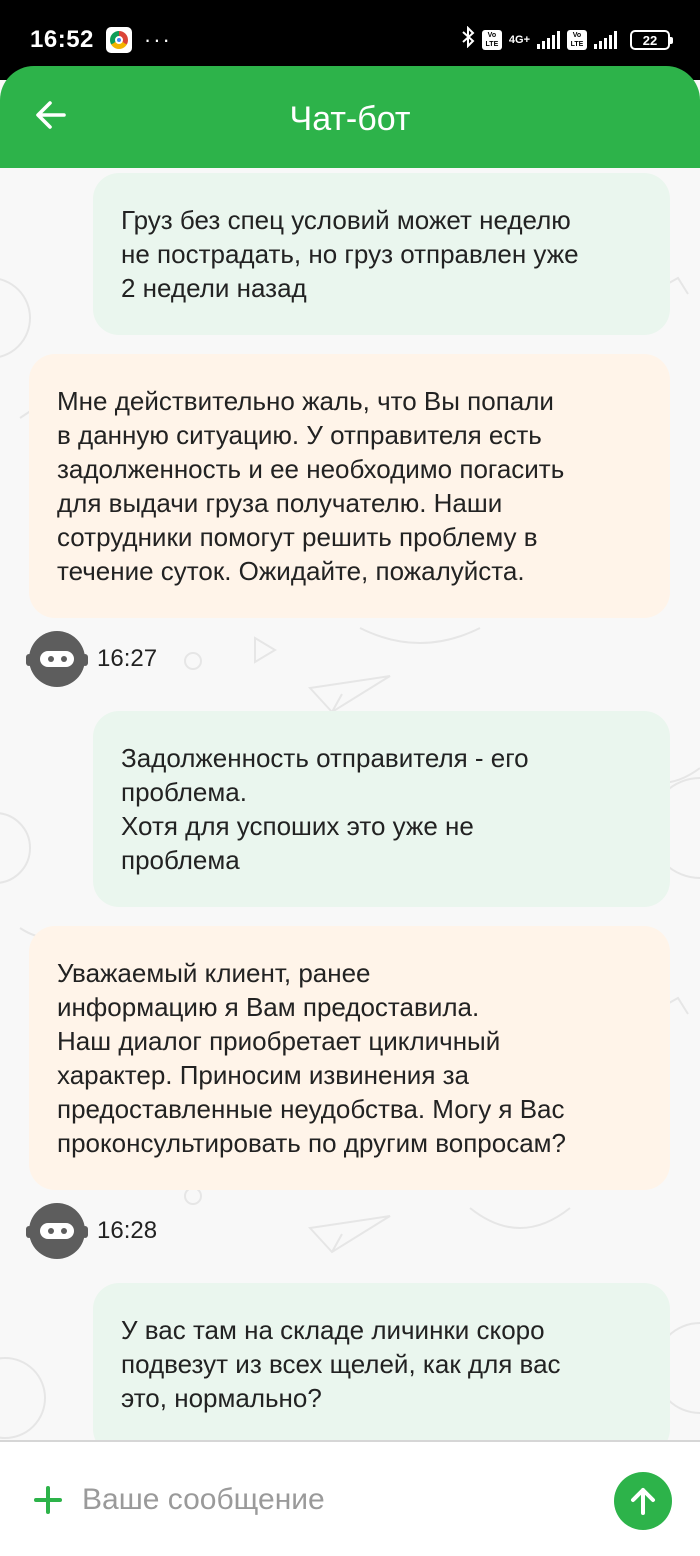  What do you see at coordinates (651, 40) in the screenshot?
I see `battery-icon: 22` at bounding box center [651, 40].